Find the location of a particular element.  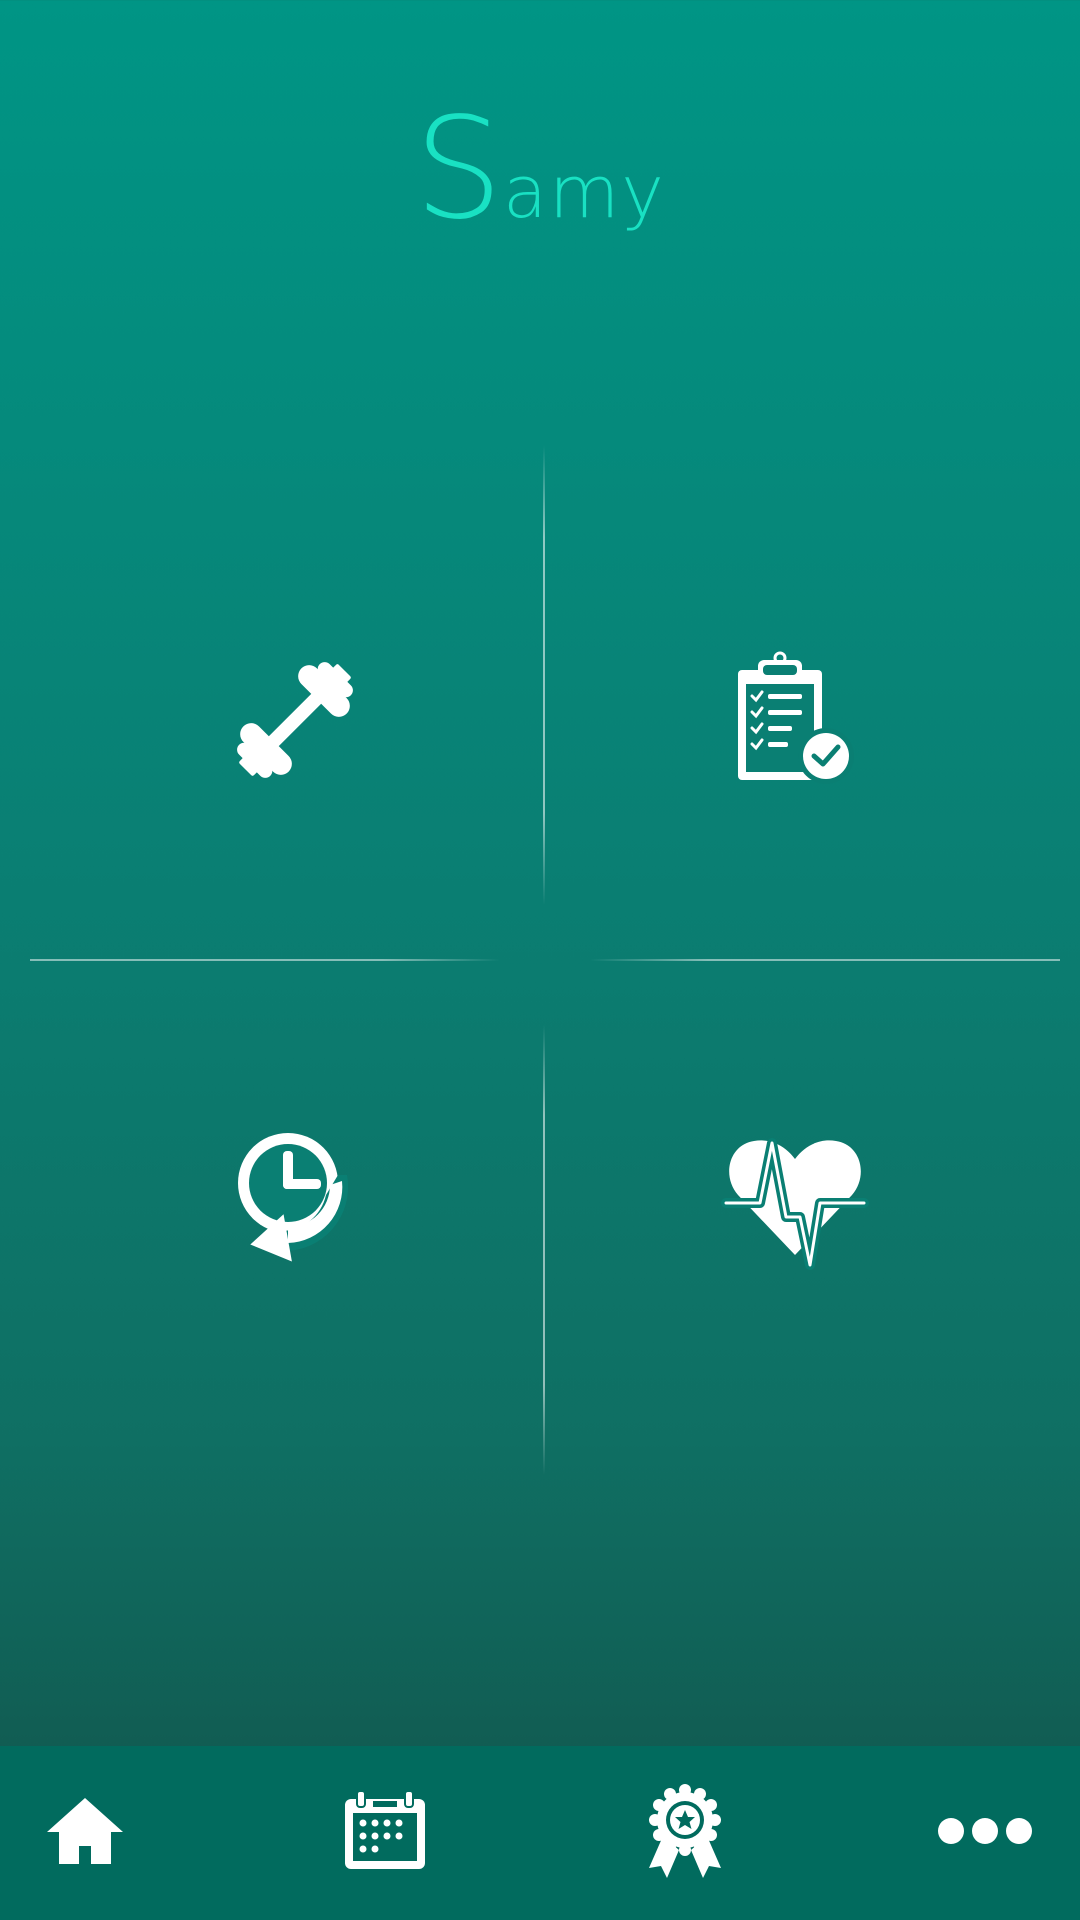

clock-history-icon is located at coordinates (295, 1200).